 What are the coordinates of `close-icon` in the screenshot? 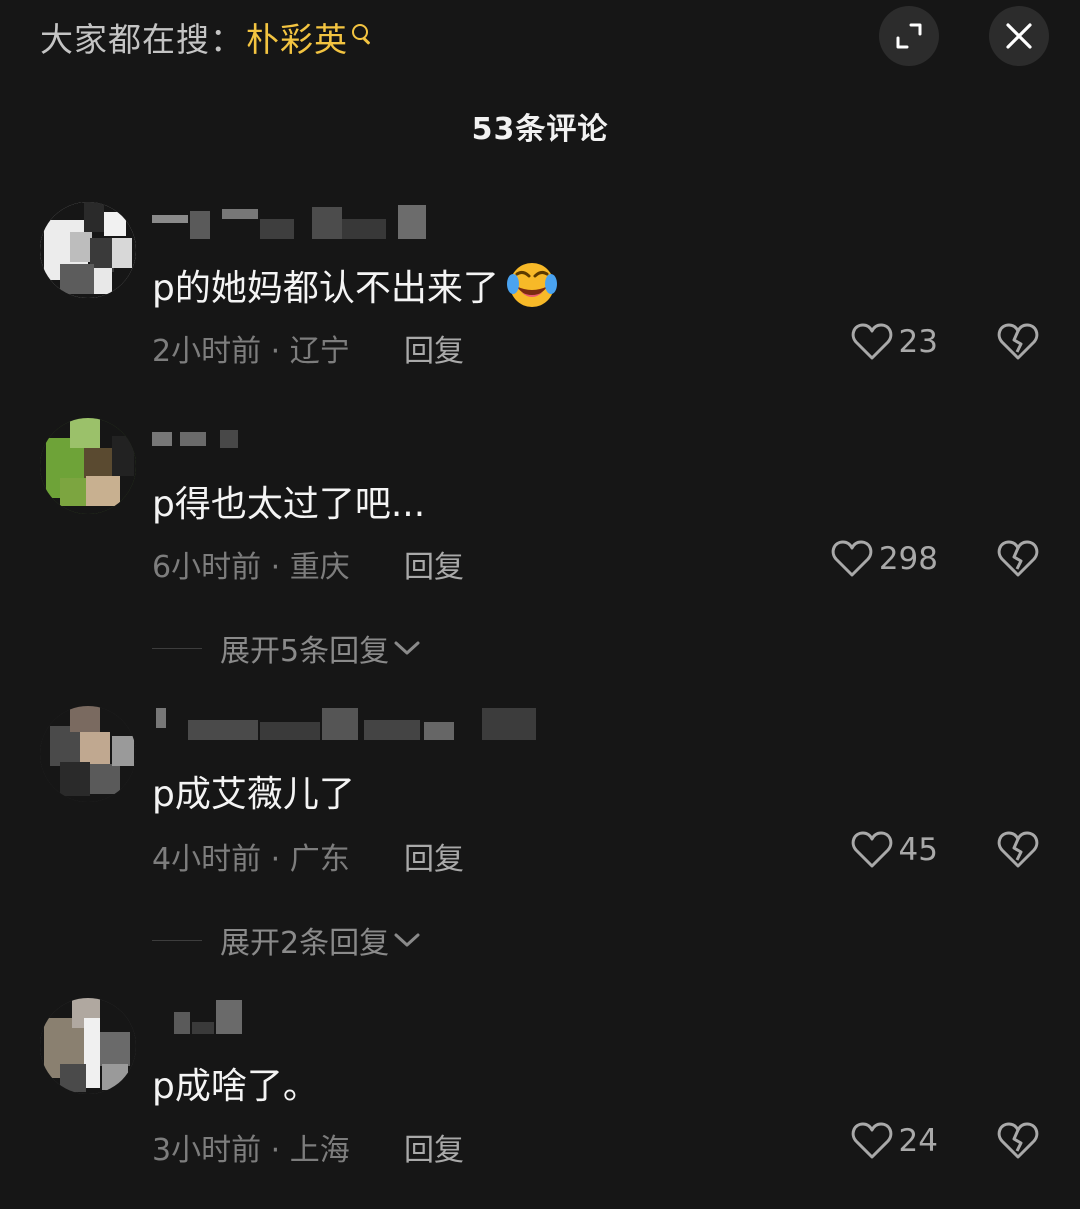 It's located at (1019, 36).